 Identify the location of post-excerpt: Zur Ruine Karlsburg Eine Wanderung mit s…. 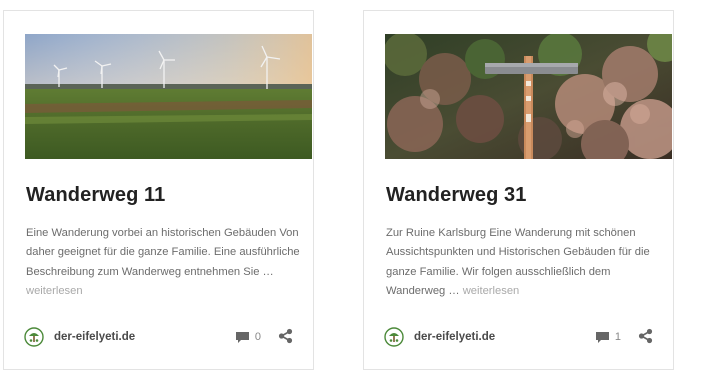
(528, 262).